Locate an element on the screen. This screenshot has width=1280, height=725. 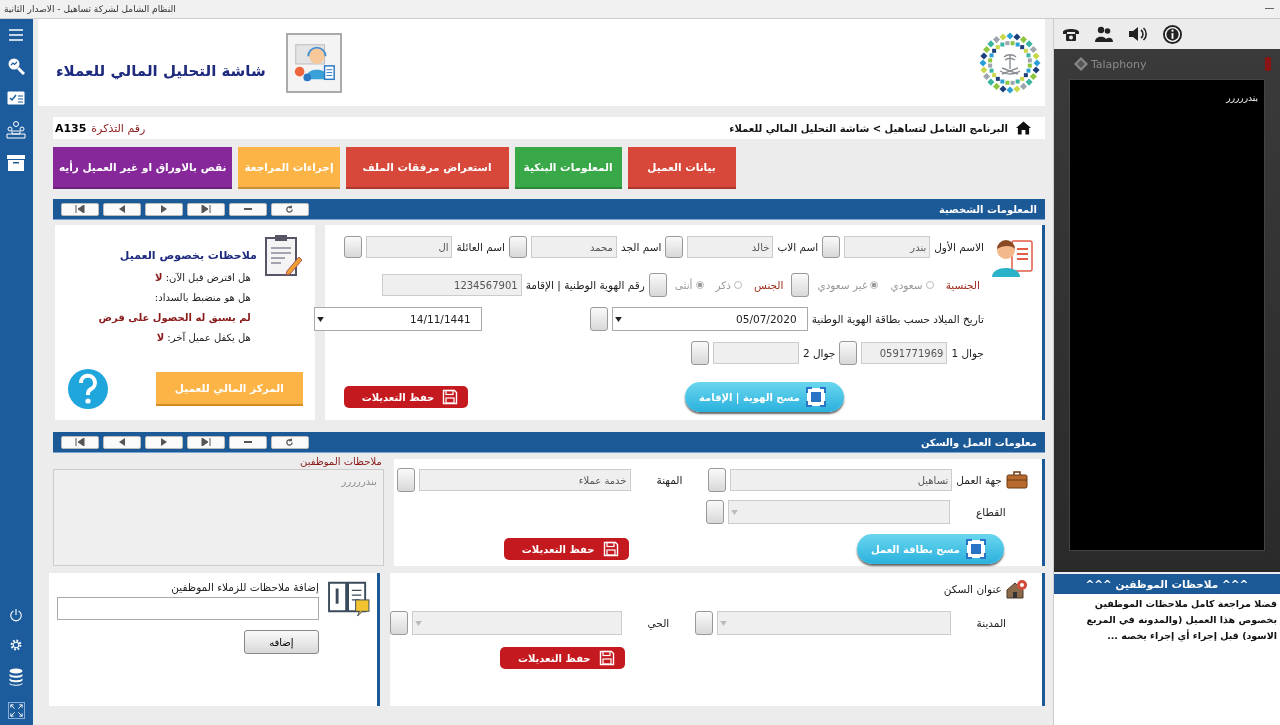
field-label: تاريخ الميلاد حسب بطاقة الهوية الوطنية is located at coordinates (897, 319).